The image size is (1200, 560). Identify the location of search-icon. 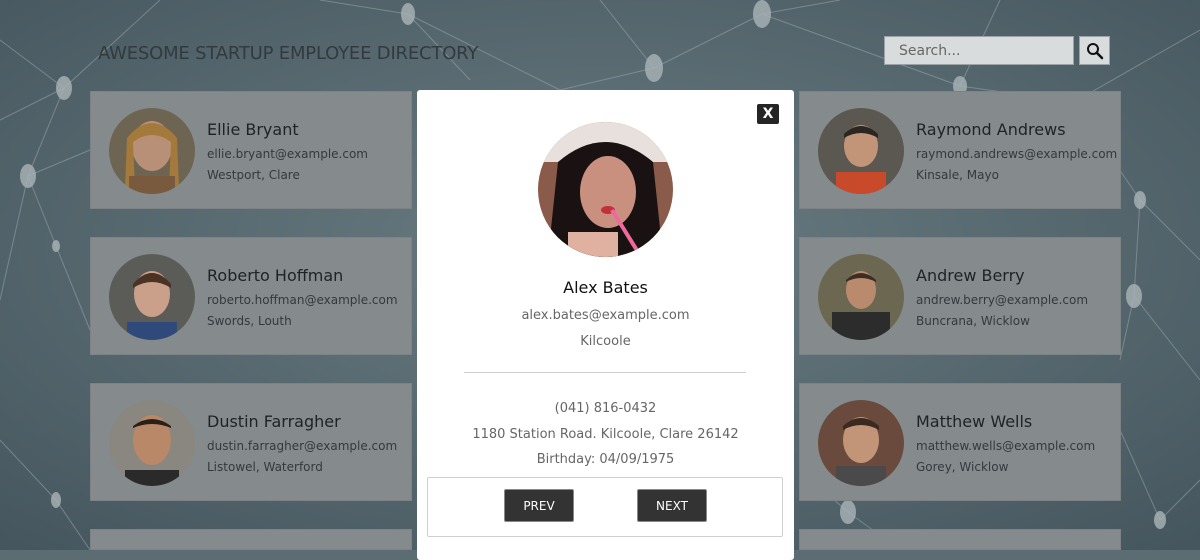
(1094, 50).